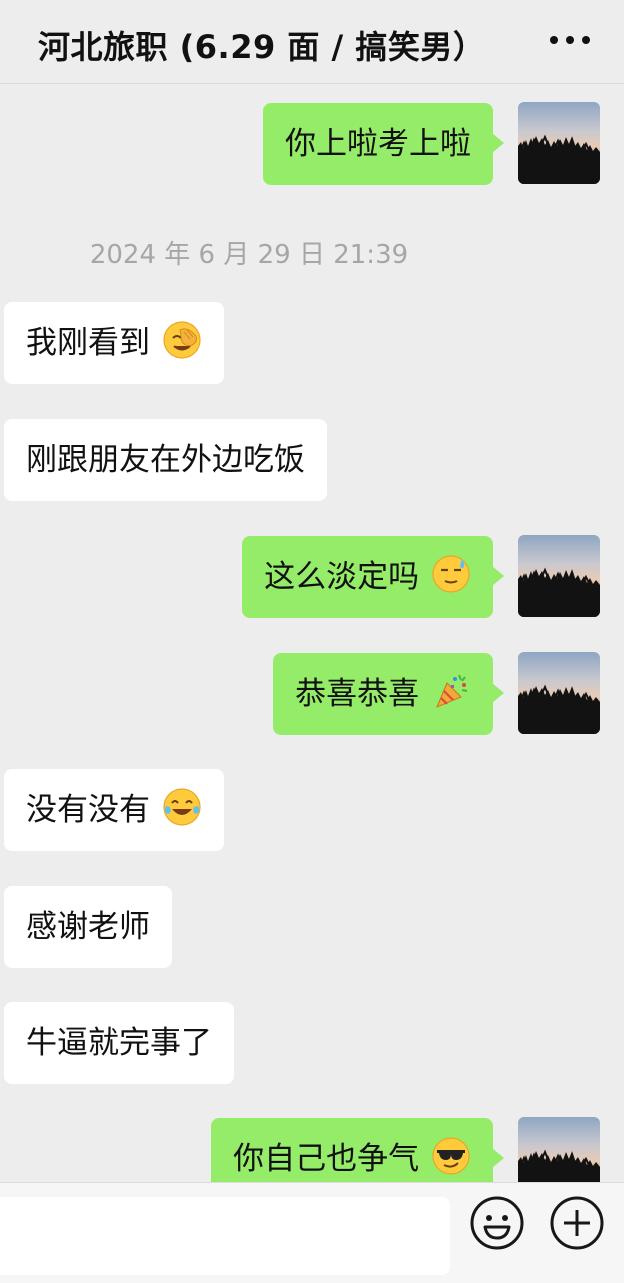 The width and height of the screenshot is (624, 1283). I want to click on message-bubble-incoming: 感谢老师, so click(88, 927).